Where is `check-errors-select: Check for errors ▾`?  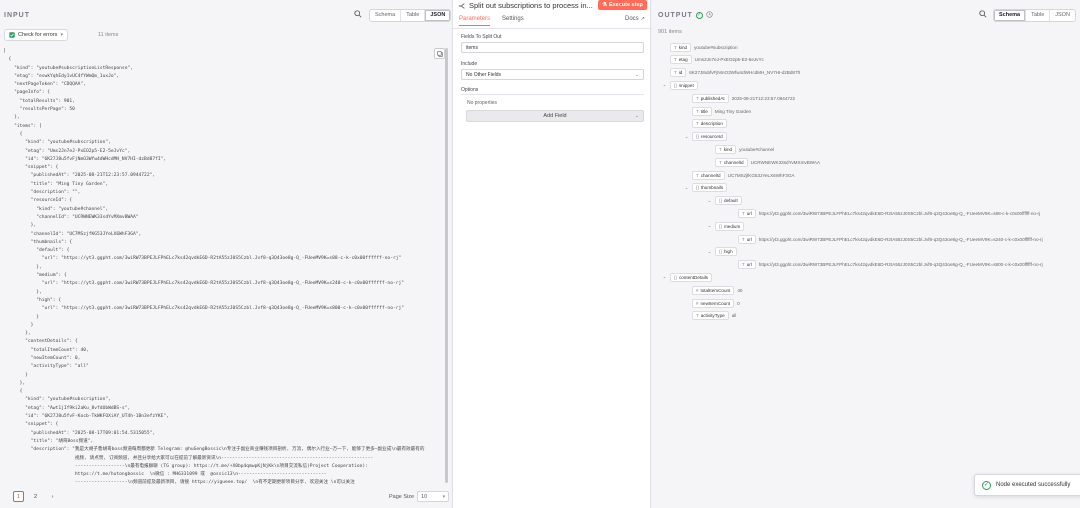 check-errors-select: Check for errors ▾ is located at coordinates (36, 35).